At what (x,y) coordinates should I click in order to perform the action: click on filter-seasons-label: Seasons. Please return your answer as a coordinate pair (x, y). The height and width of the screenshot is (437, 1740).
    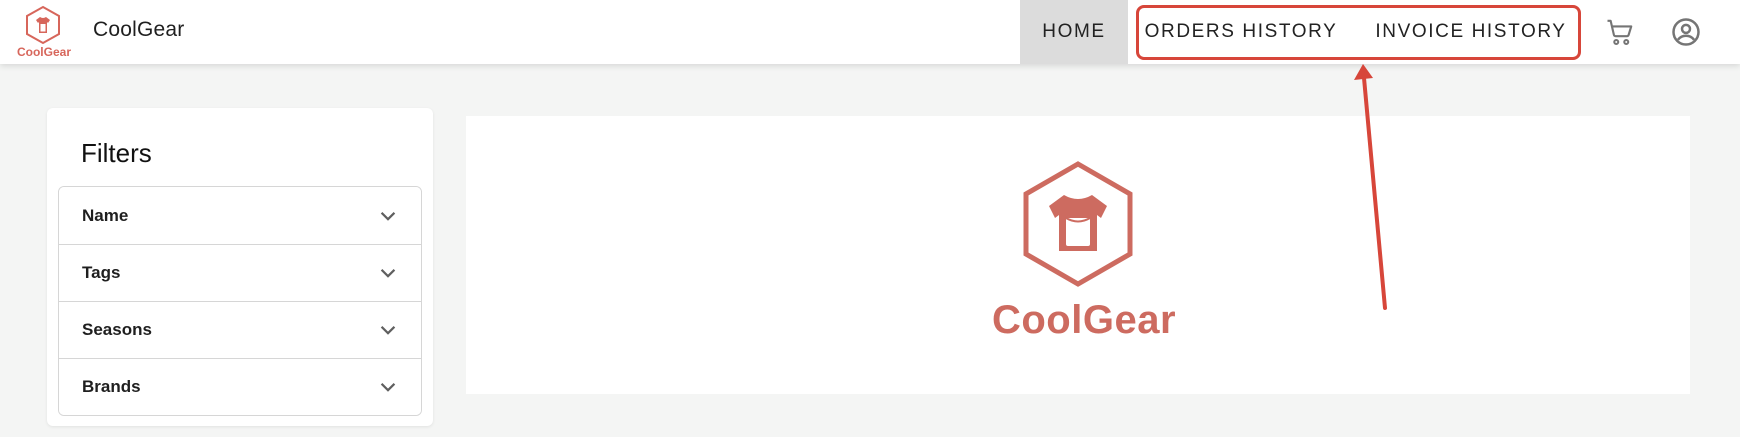
    Looking at the image, I should click on (117, 329).